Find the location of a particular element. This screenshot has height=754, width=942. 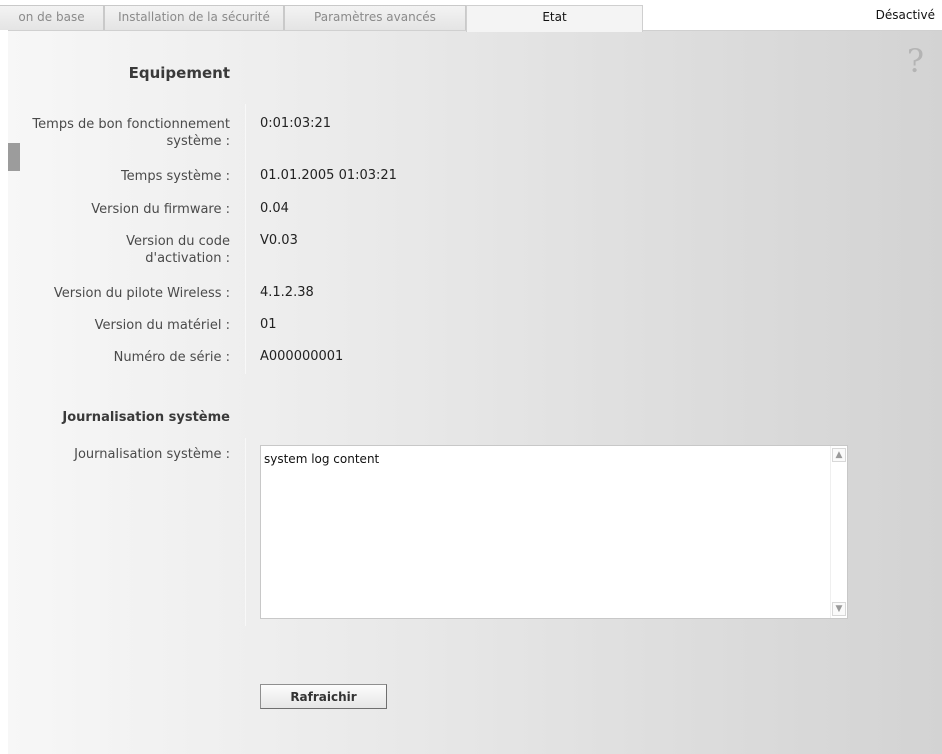

activation-code-version-label: Version du code d'activation : is located at coordinates (178, 250).